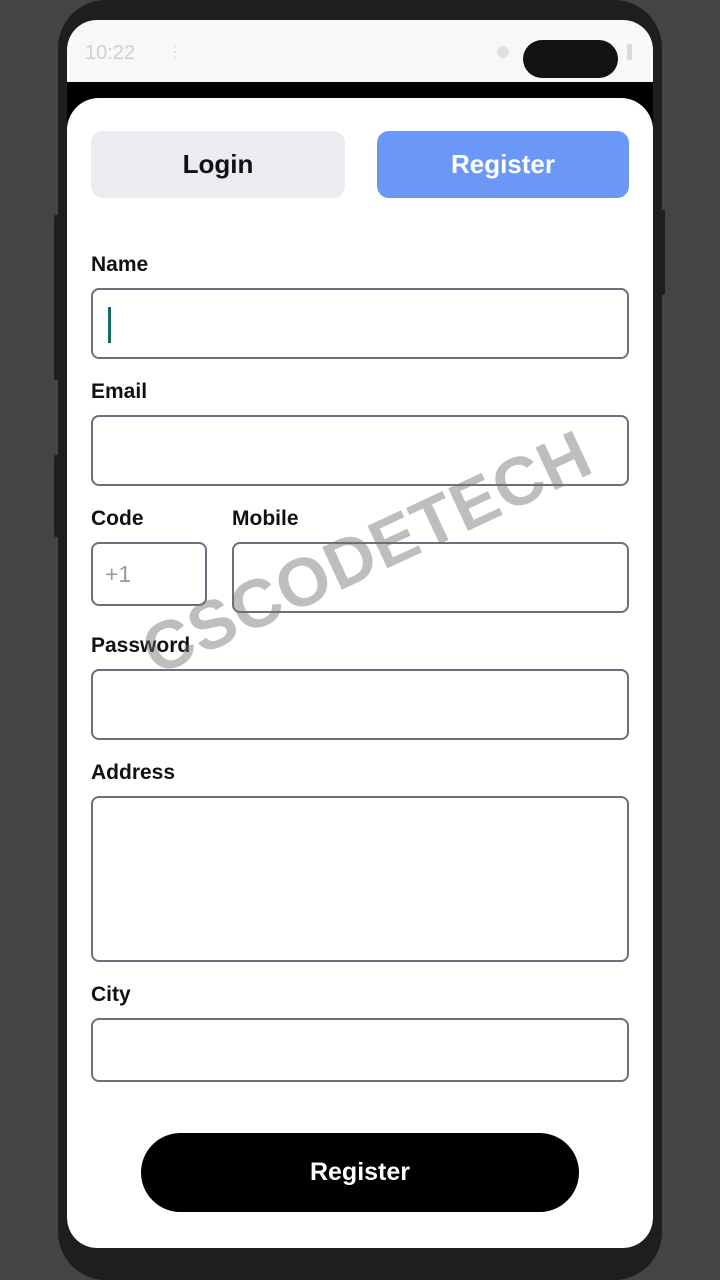 This screenshot has width=720, height=1280. I want to click on power-button-left, so click(57, 496).